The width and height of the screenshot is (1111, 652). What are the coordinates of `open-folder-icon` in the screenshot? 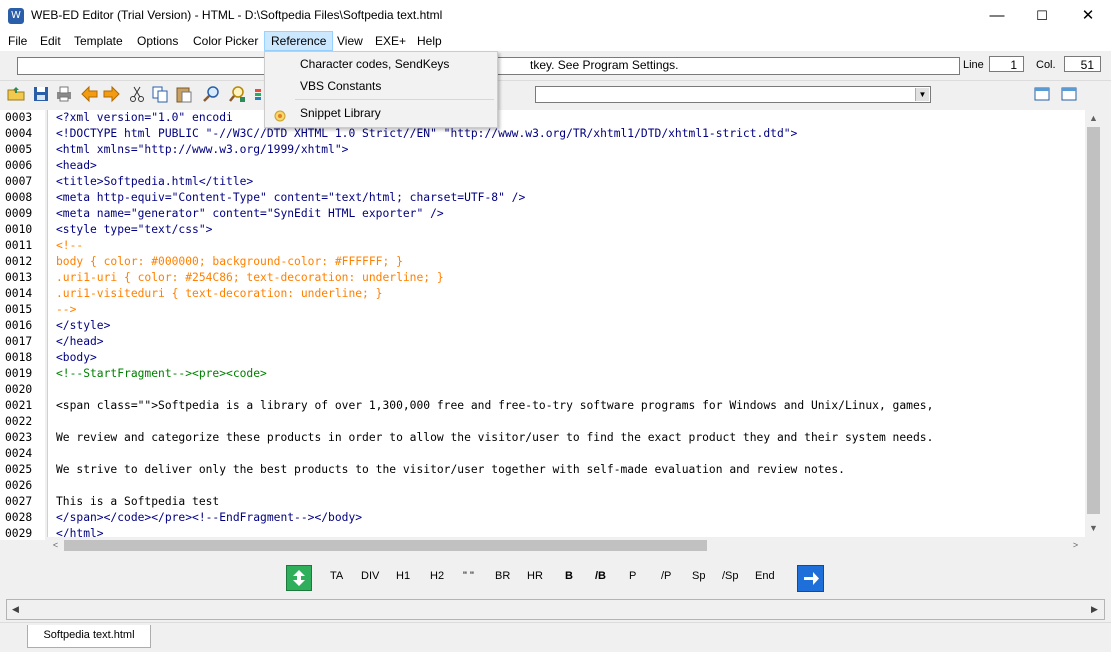 It's located at (16, 94).